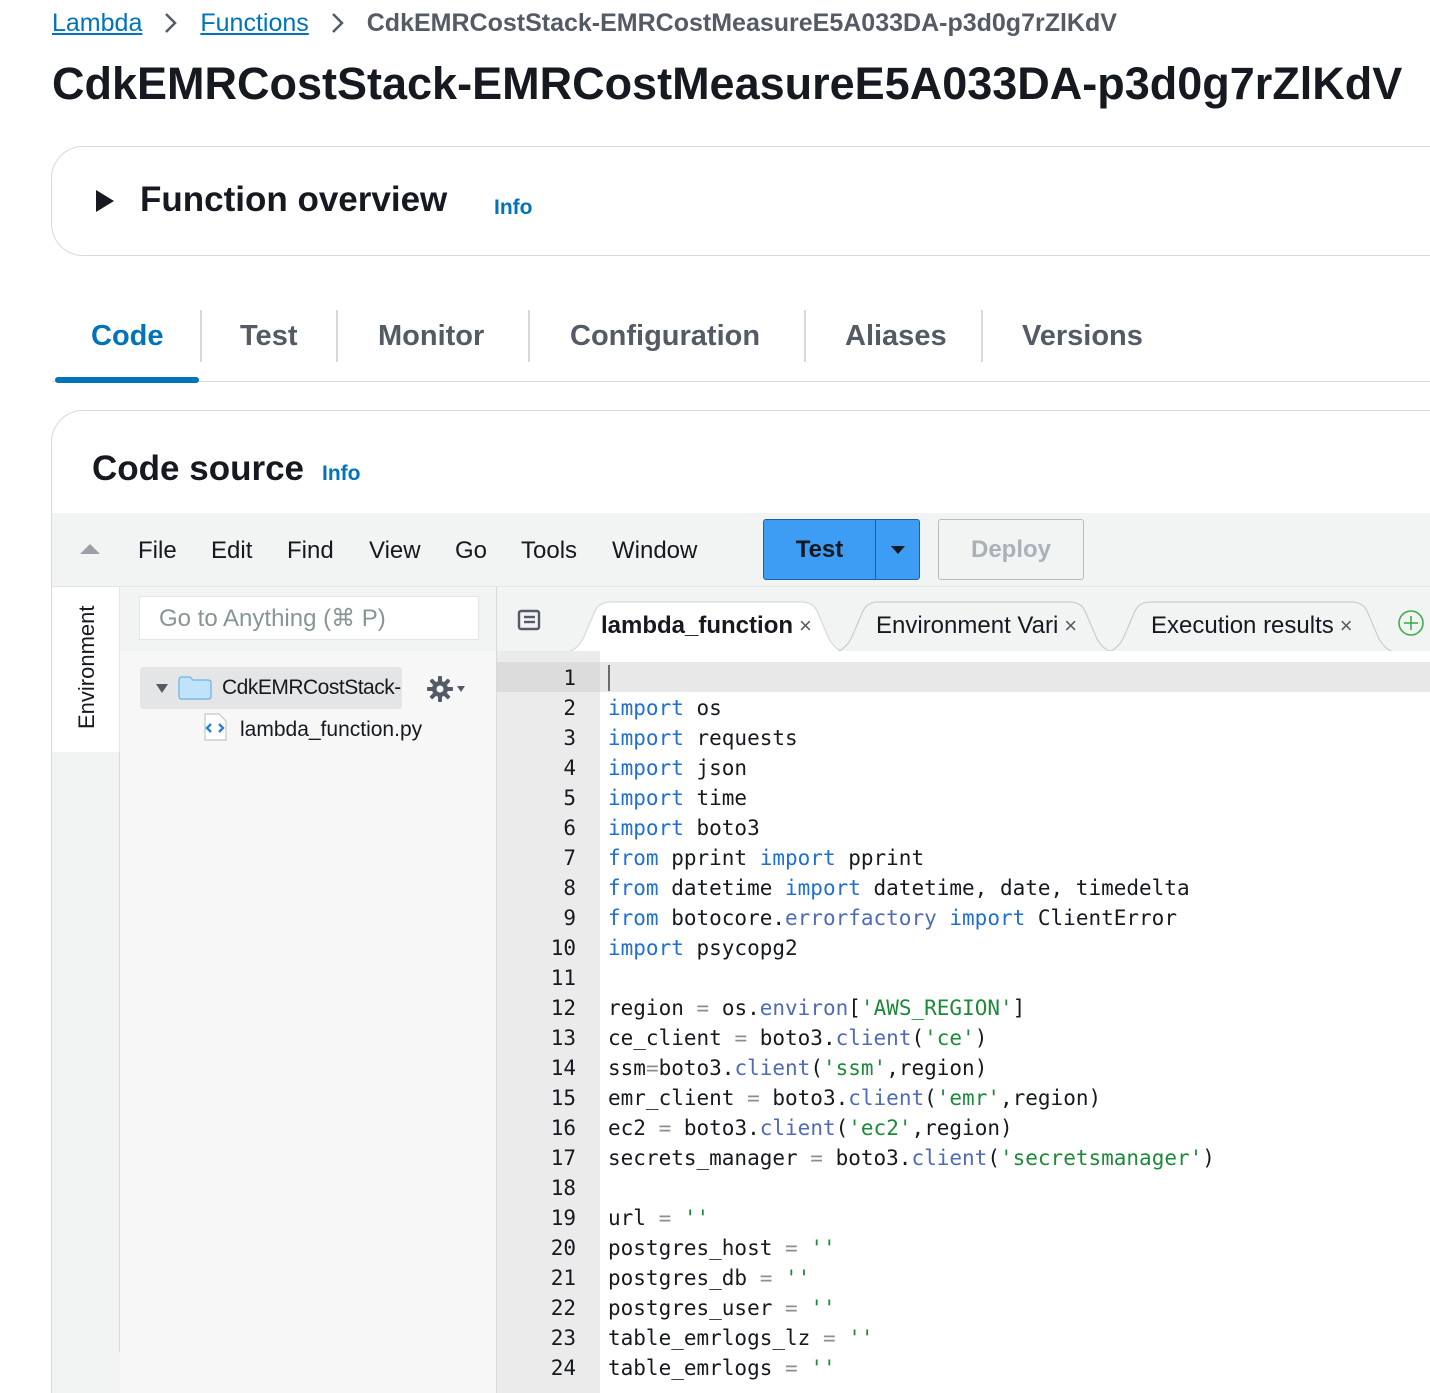 This screenshot has height=1393, width=1430. I want to click on environment-tab-label: Environment, so click(86, 667).